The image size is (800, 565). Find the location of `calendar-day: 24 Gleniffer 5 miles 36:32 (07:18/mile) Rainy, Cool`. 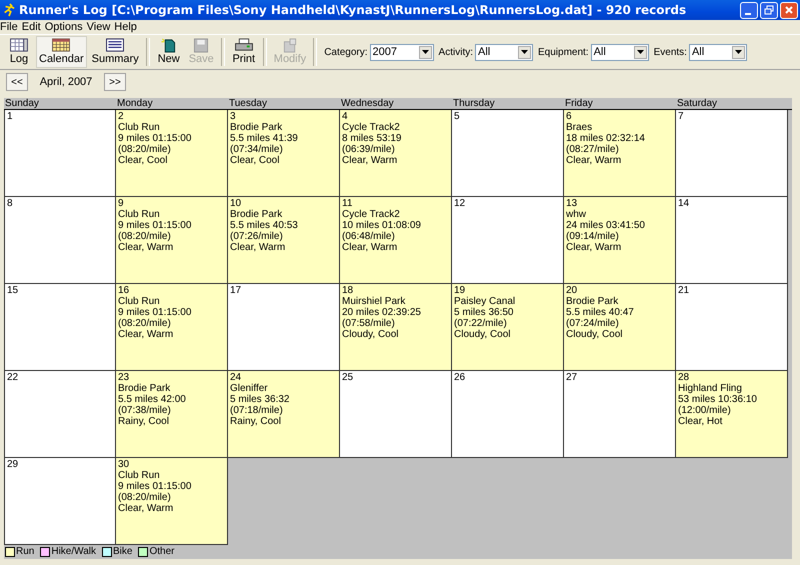

calendar-day: 24 Gleniffer 5 miles 36:32 (07:18/mile) Rainy, Cool is located at coordinates (284, 414).